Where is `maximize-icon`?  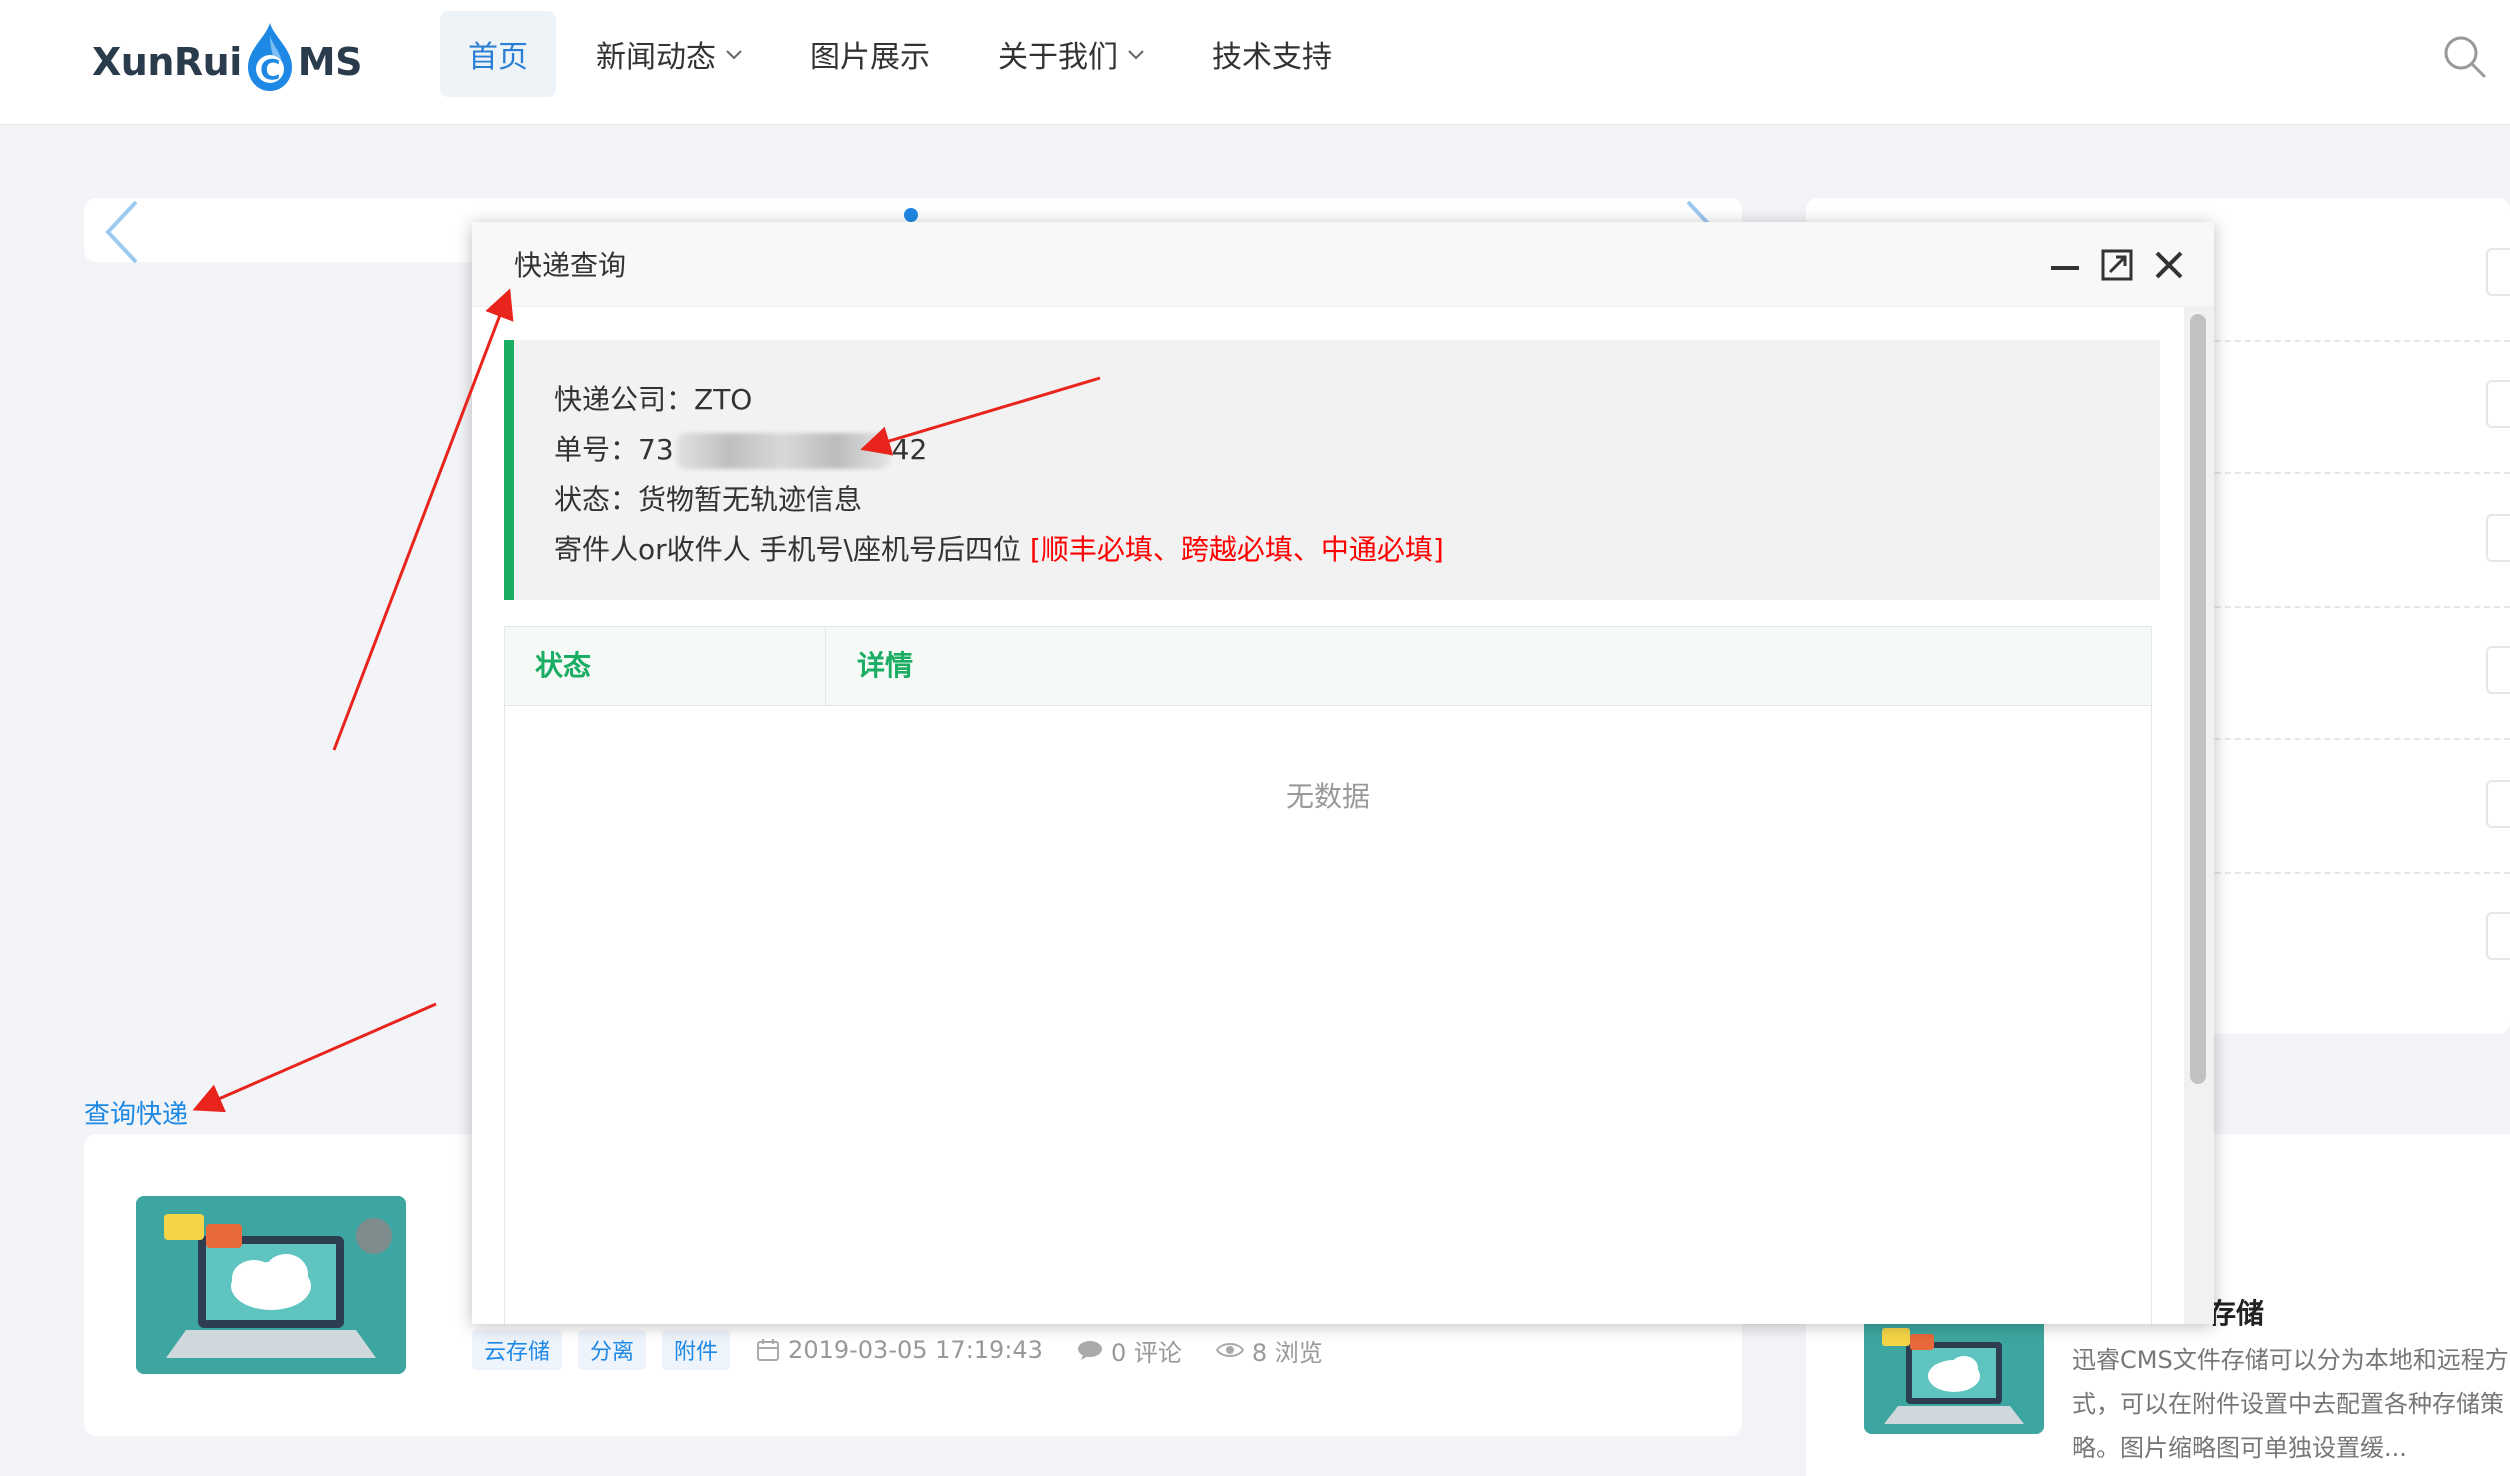
maximize-icon is located at coordinates (2117, 265).